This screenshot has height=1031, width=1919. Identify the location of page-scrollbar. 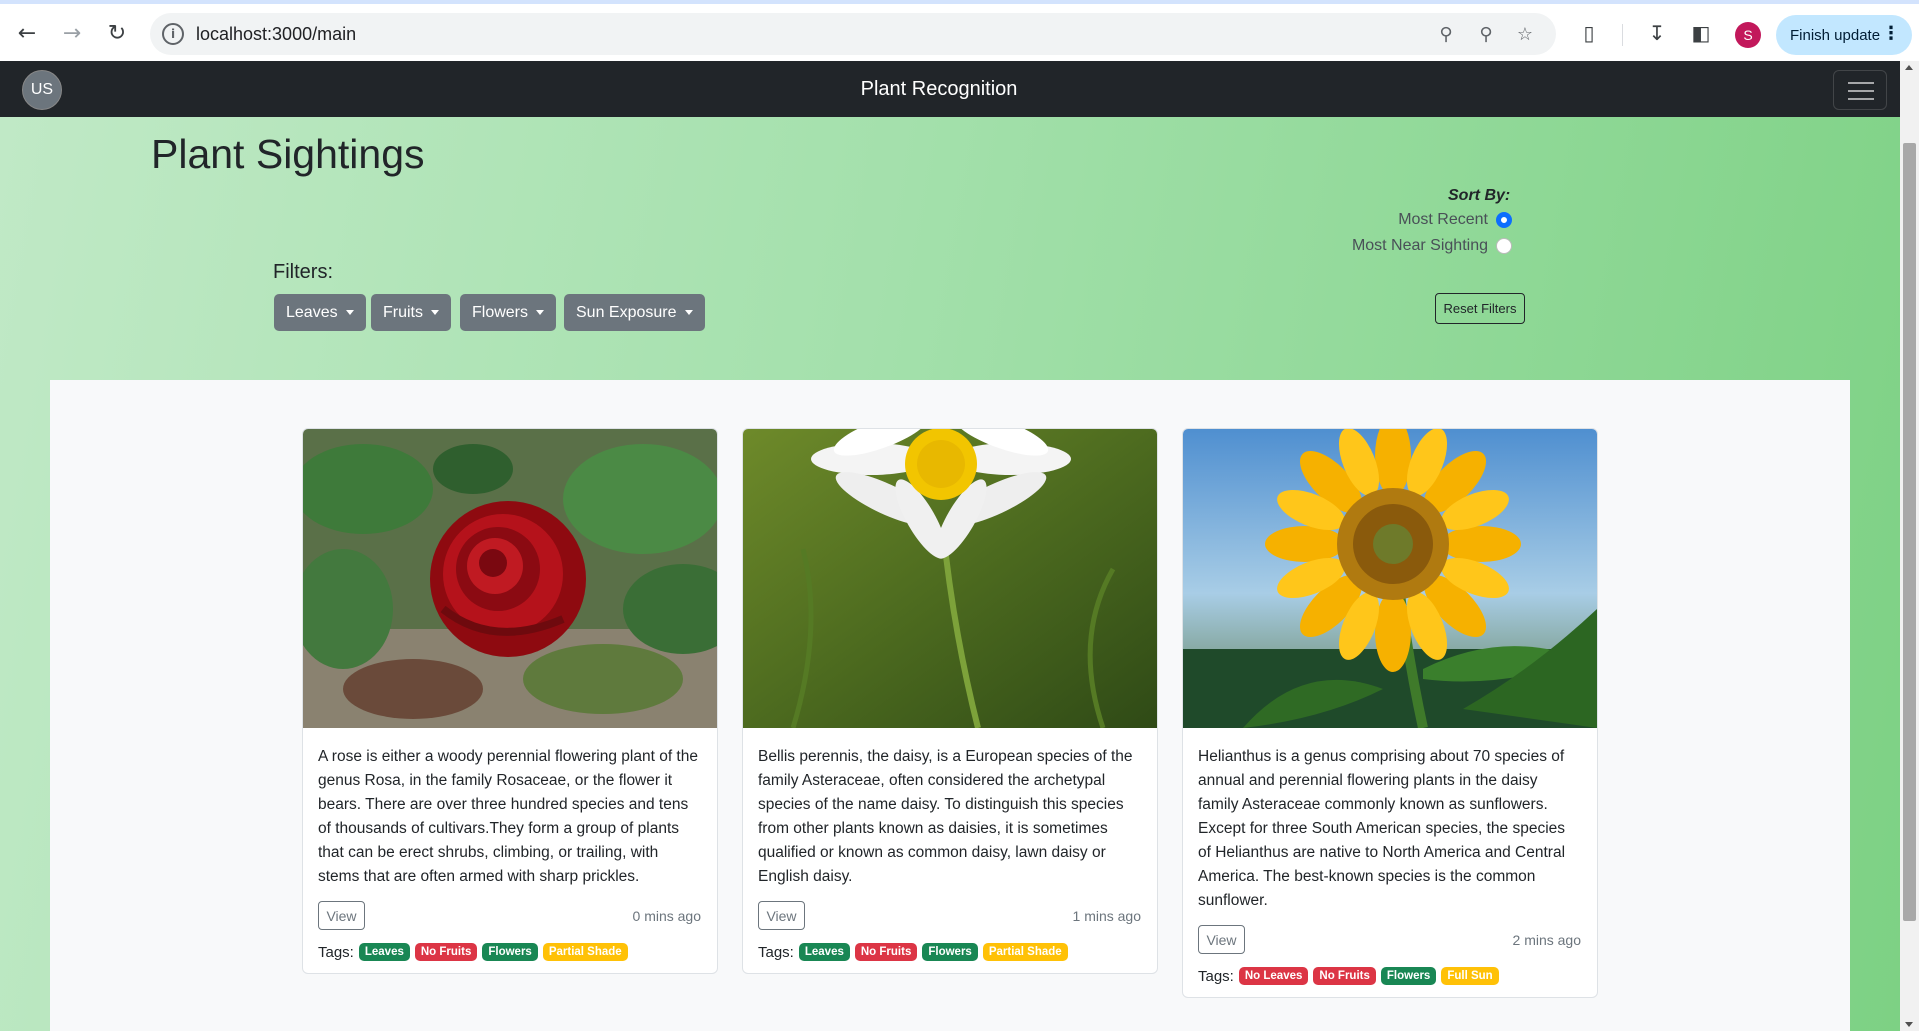
(1909, 546).